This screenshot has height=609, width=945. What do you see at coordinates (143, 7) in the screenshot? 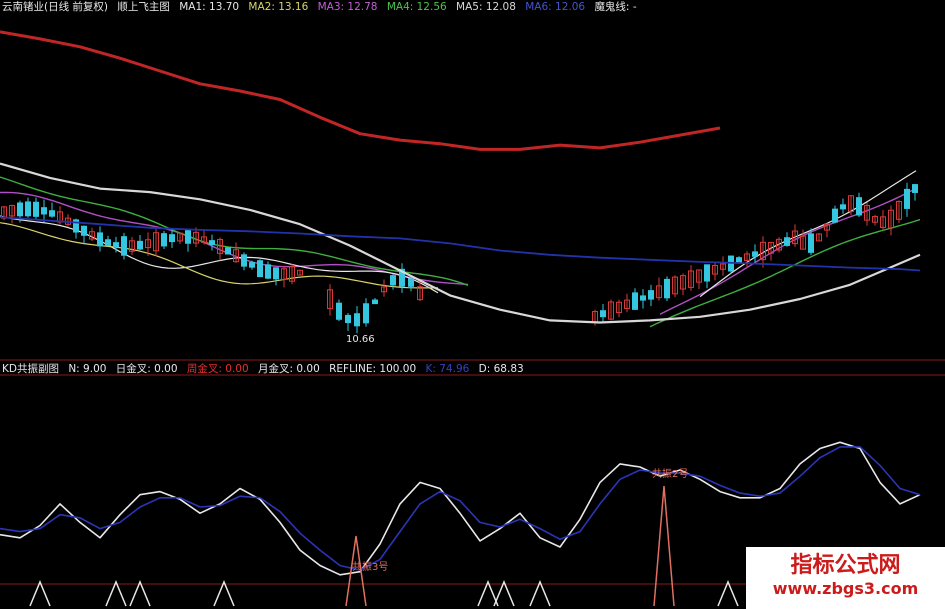
I see `indicator-name: 顺上飞主图` at bounding box center [143, 7].